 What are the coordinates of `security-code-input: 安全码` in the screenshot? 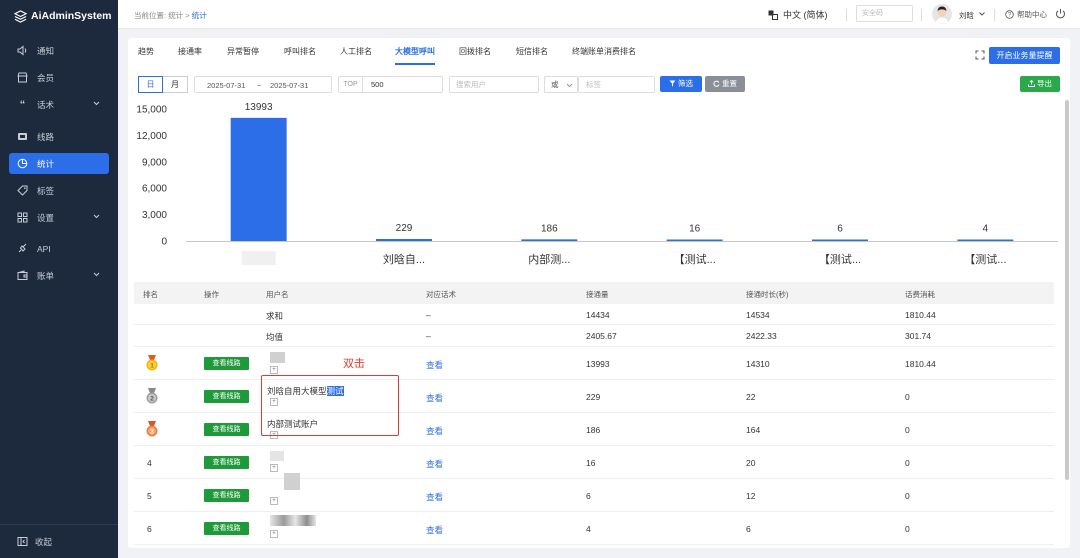 It's located at (884, 13).